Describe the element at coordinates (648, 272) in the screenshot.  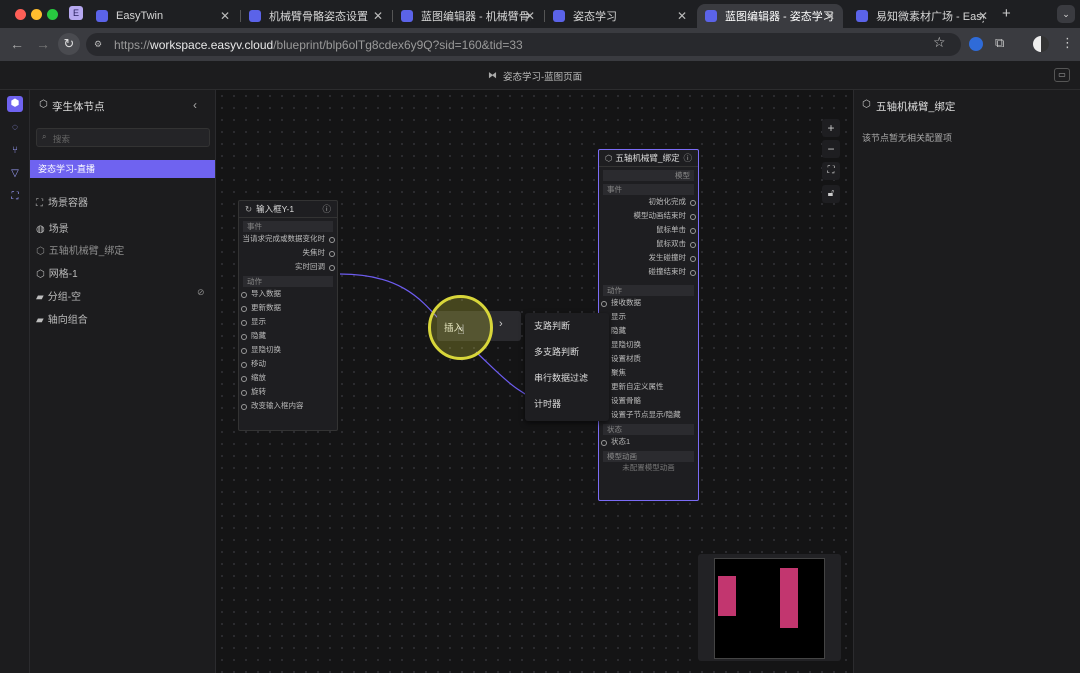
I see `event-port: 碰撞结束时` at that location.